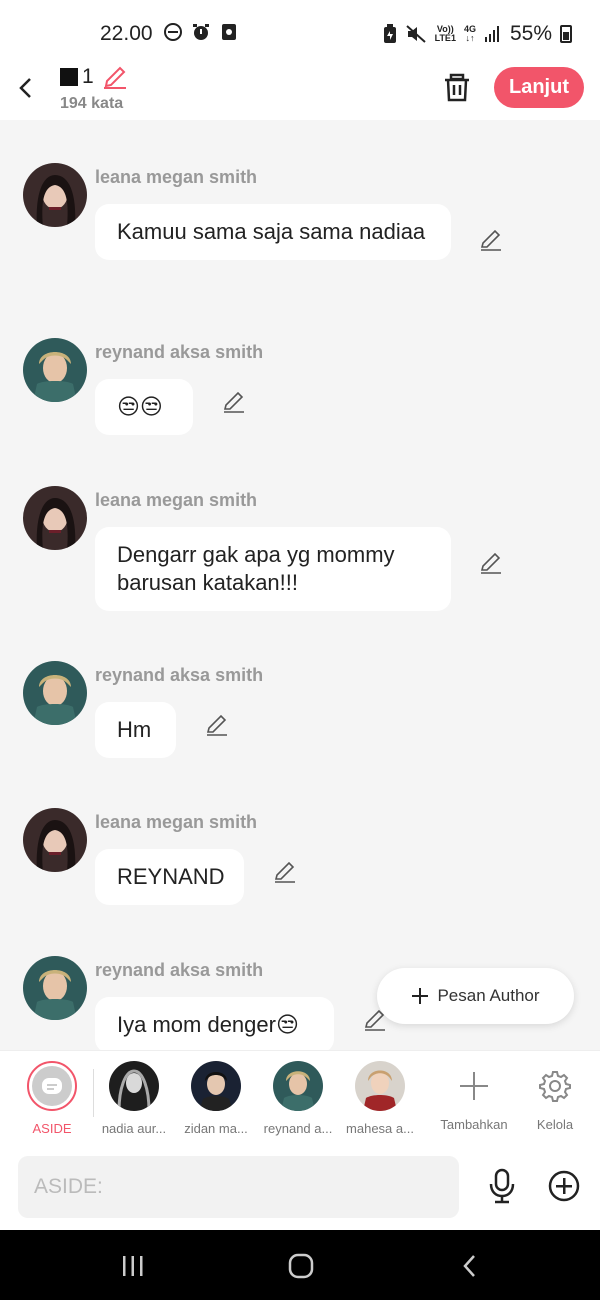  I want to click on message-bubble: Hm, so click(135, 730).